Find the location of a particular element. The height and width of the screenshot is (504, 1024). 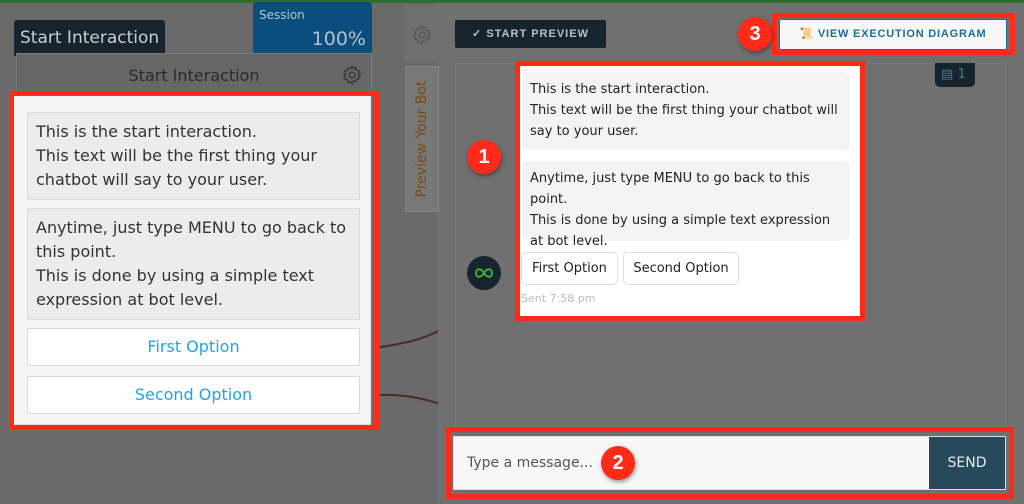

node-tab: Start Interaction is located at coordinates (89, 38).